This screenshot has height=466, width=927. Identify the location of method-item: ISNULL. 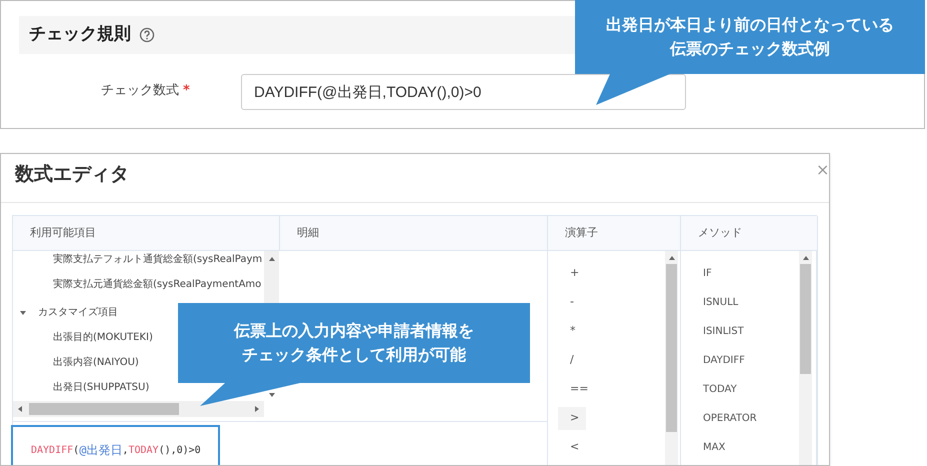
(720, 302).